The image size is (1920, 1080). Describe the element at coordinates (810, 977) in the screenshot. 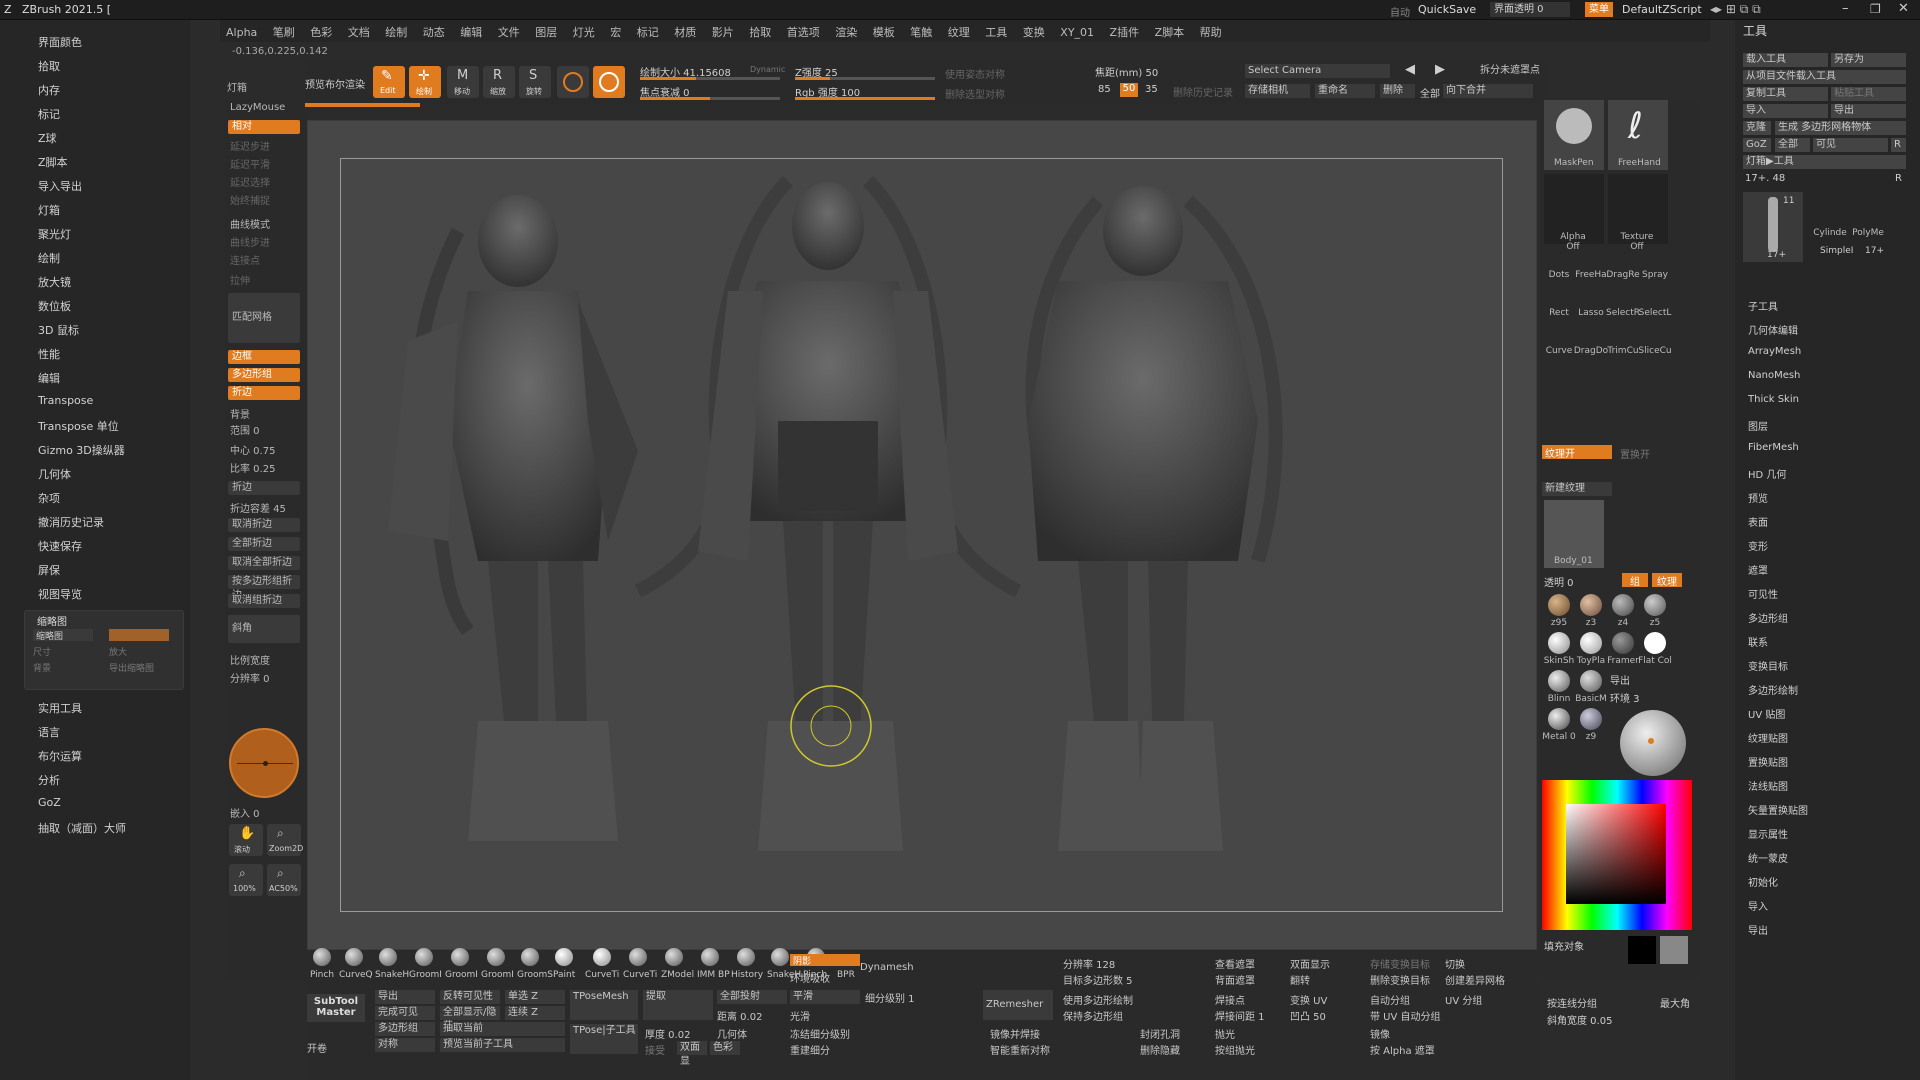

I see `ambient-occlusion-button: 环境吸收` at that location.